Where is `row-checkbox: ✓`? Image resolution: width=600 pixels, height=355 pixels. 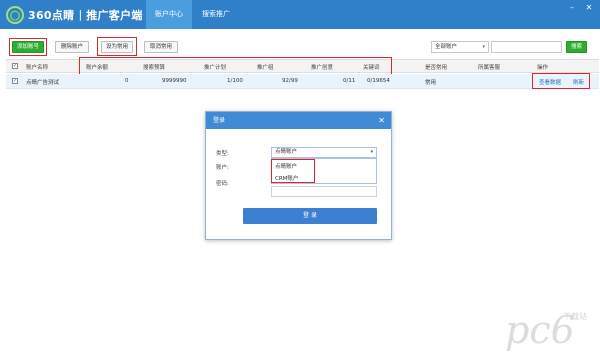
row-checkbox: ✓ is located at coordinates (15, 81).